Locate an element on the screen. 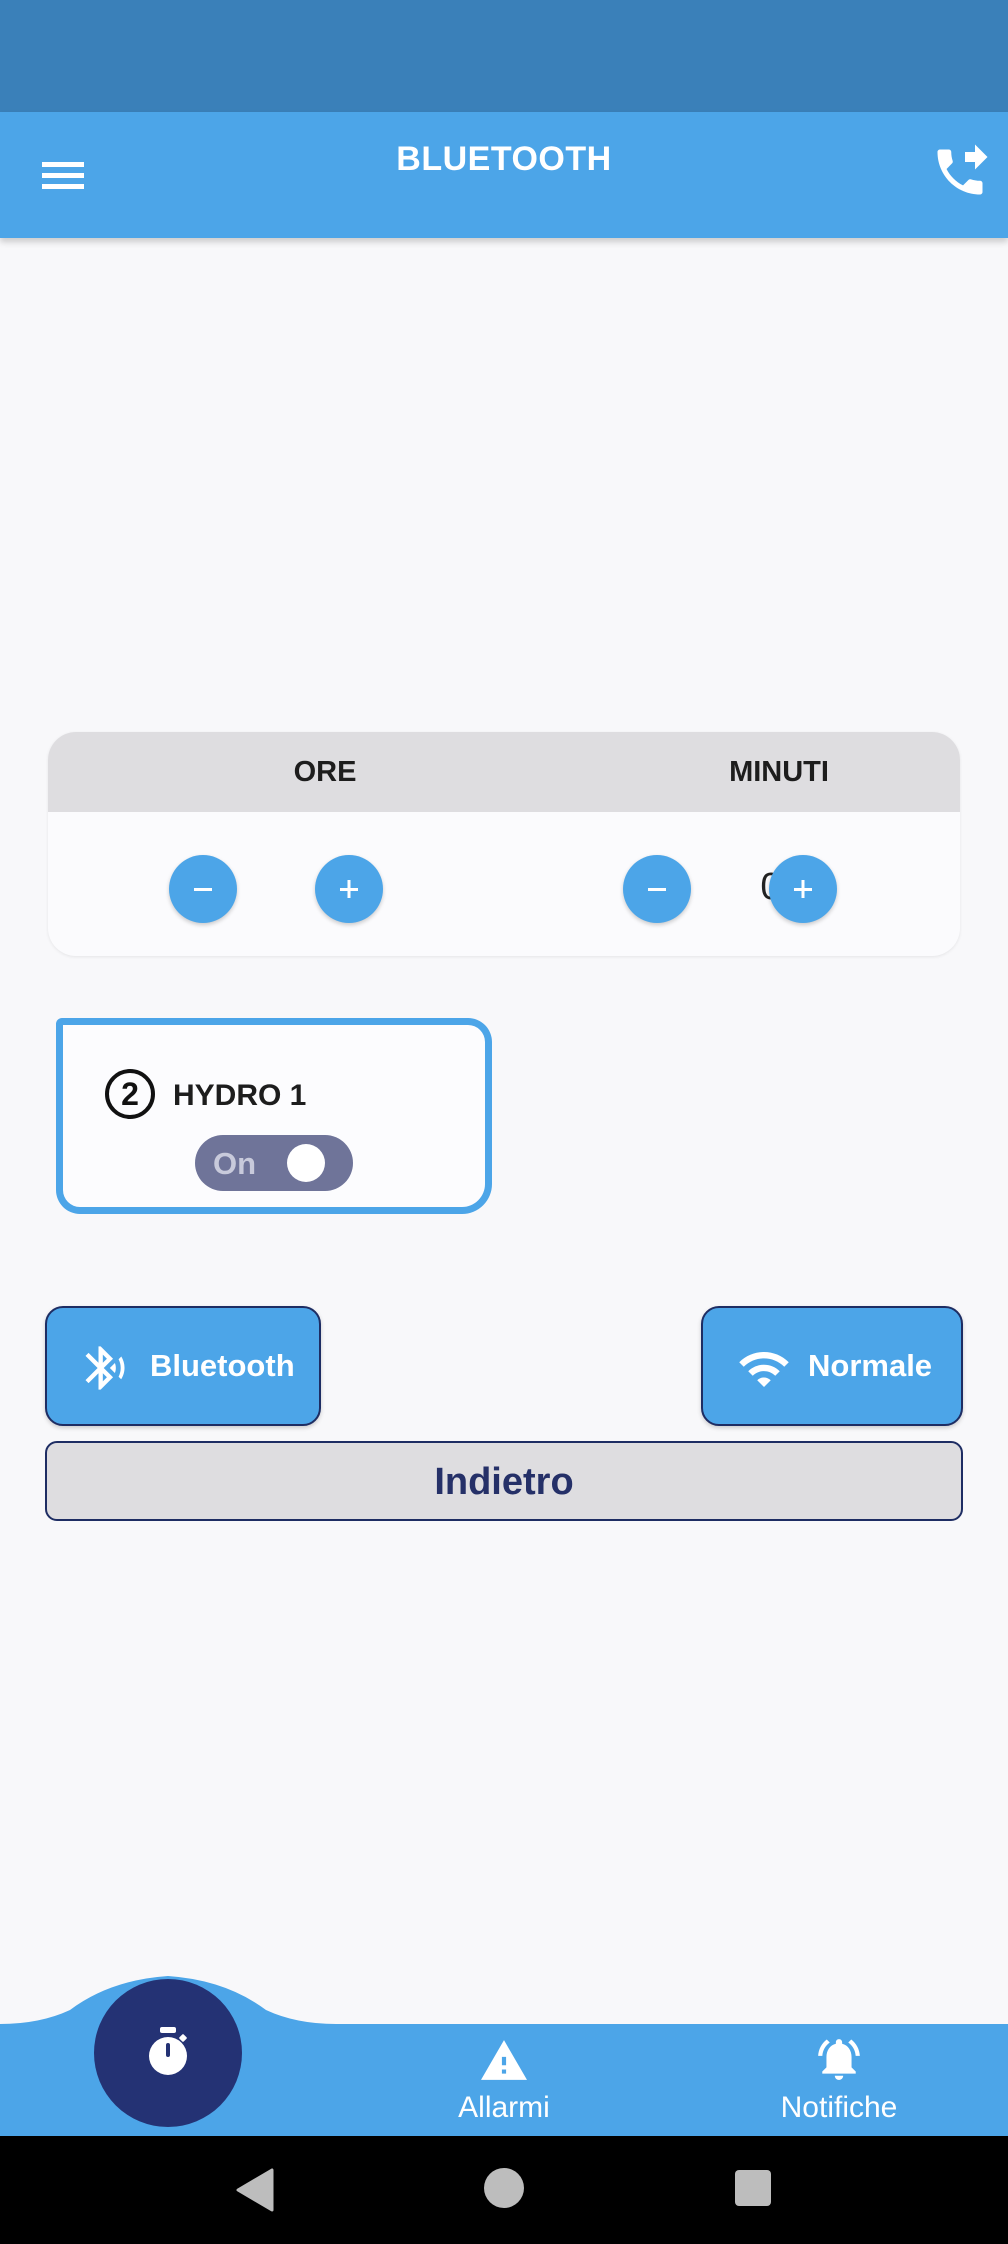 The height and width of the screenshot is (2244, 1008). warning-icon is located at coordinates (504, 2060).